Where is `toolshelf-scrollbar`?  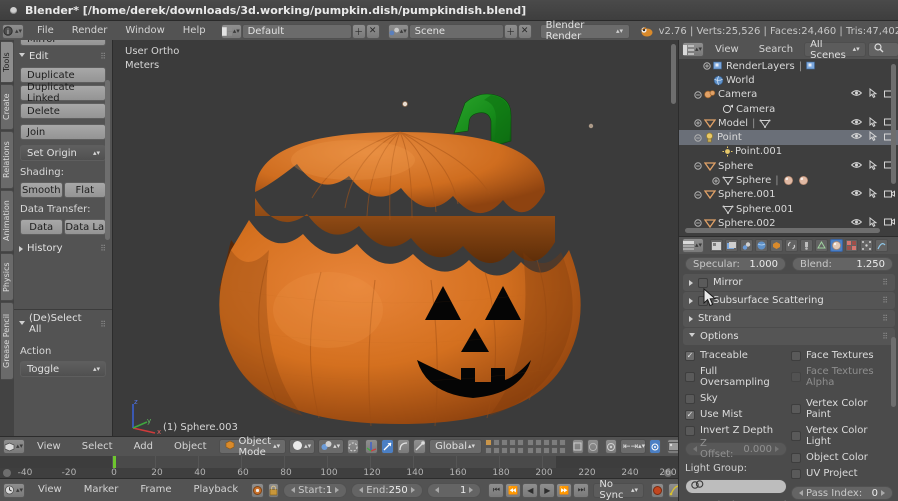 toolshelf-scrollbar is located at coordinates (107, 160).